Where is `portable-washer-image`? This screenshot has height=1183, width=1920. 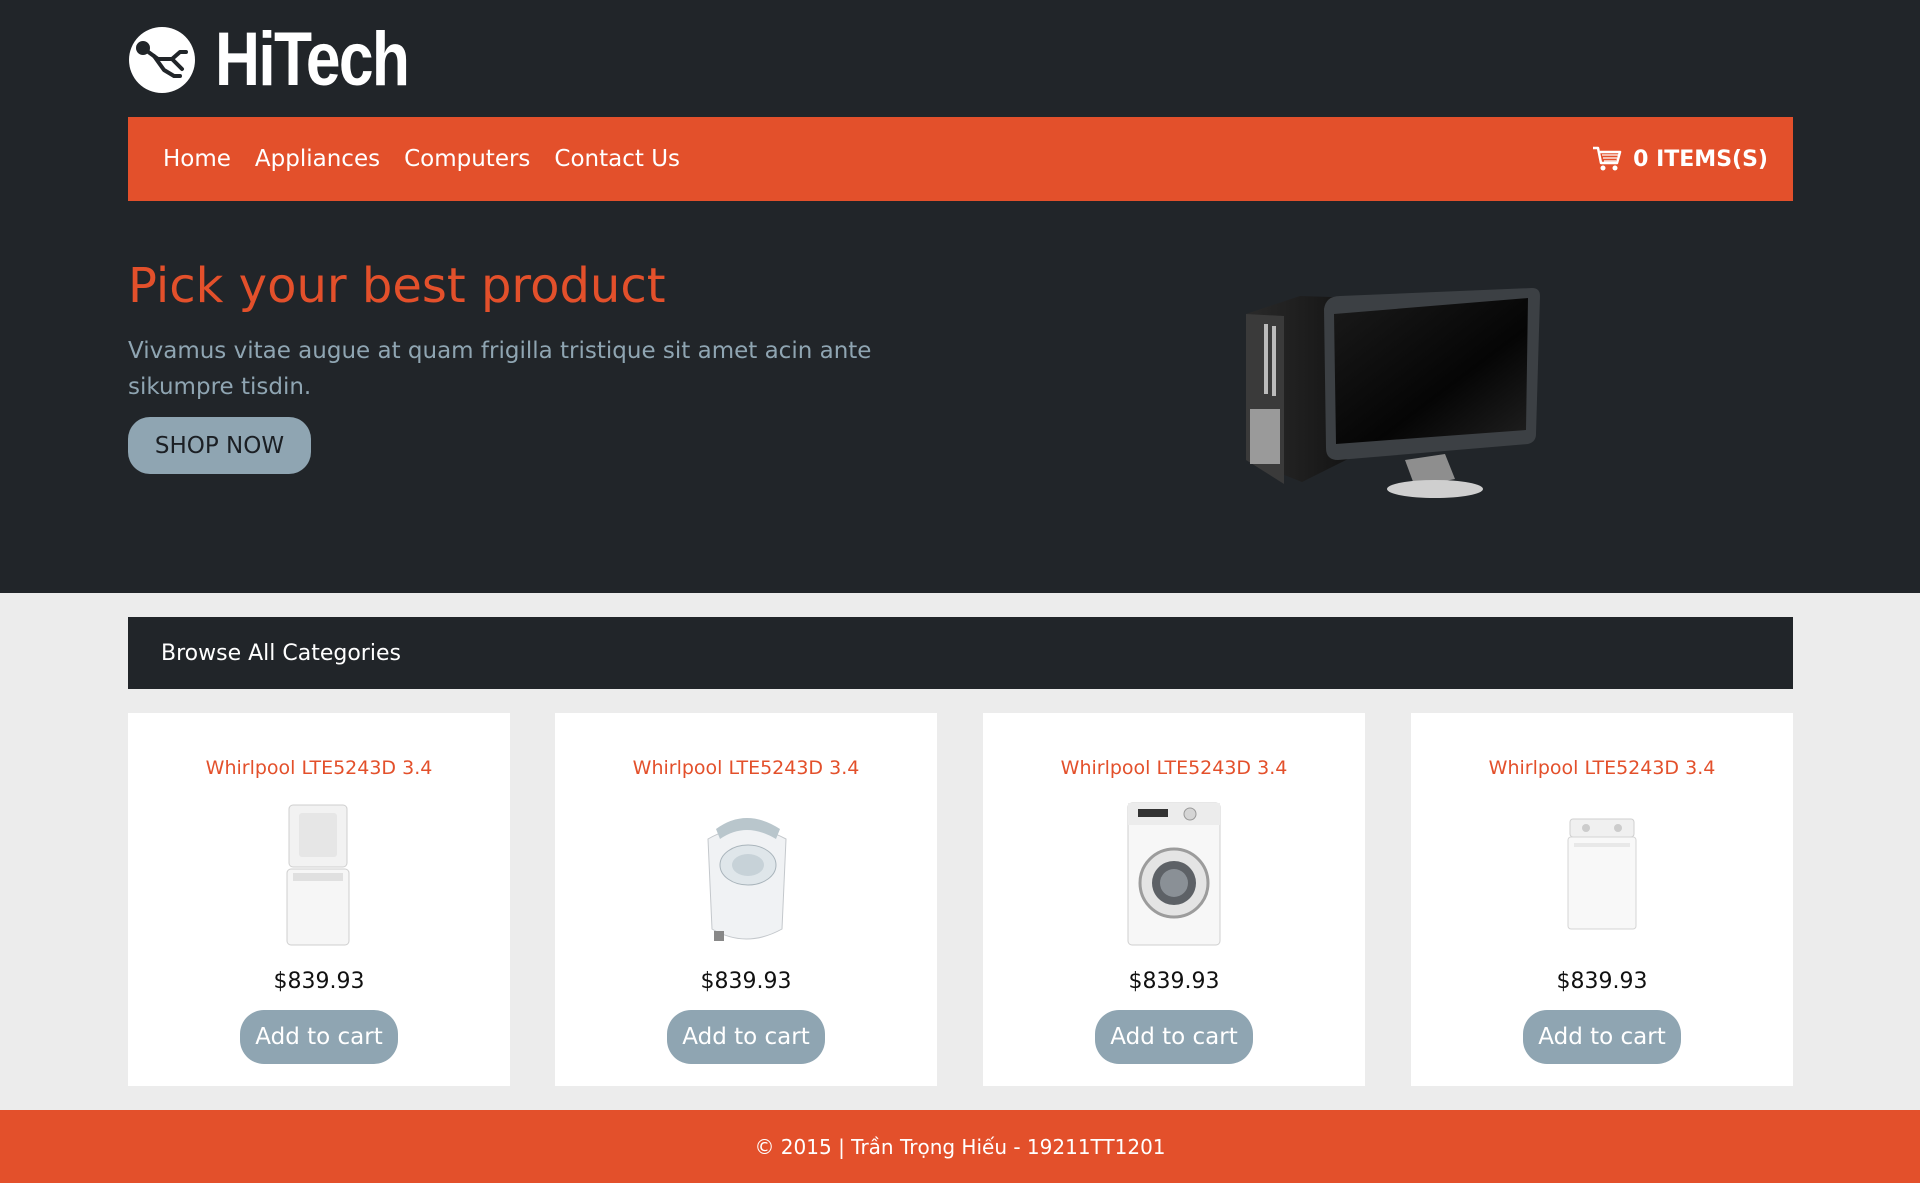 portable-washer-image is located at coordinates (747, 879).